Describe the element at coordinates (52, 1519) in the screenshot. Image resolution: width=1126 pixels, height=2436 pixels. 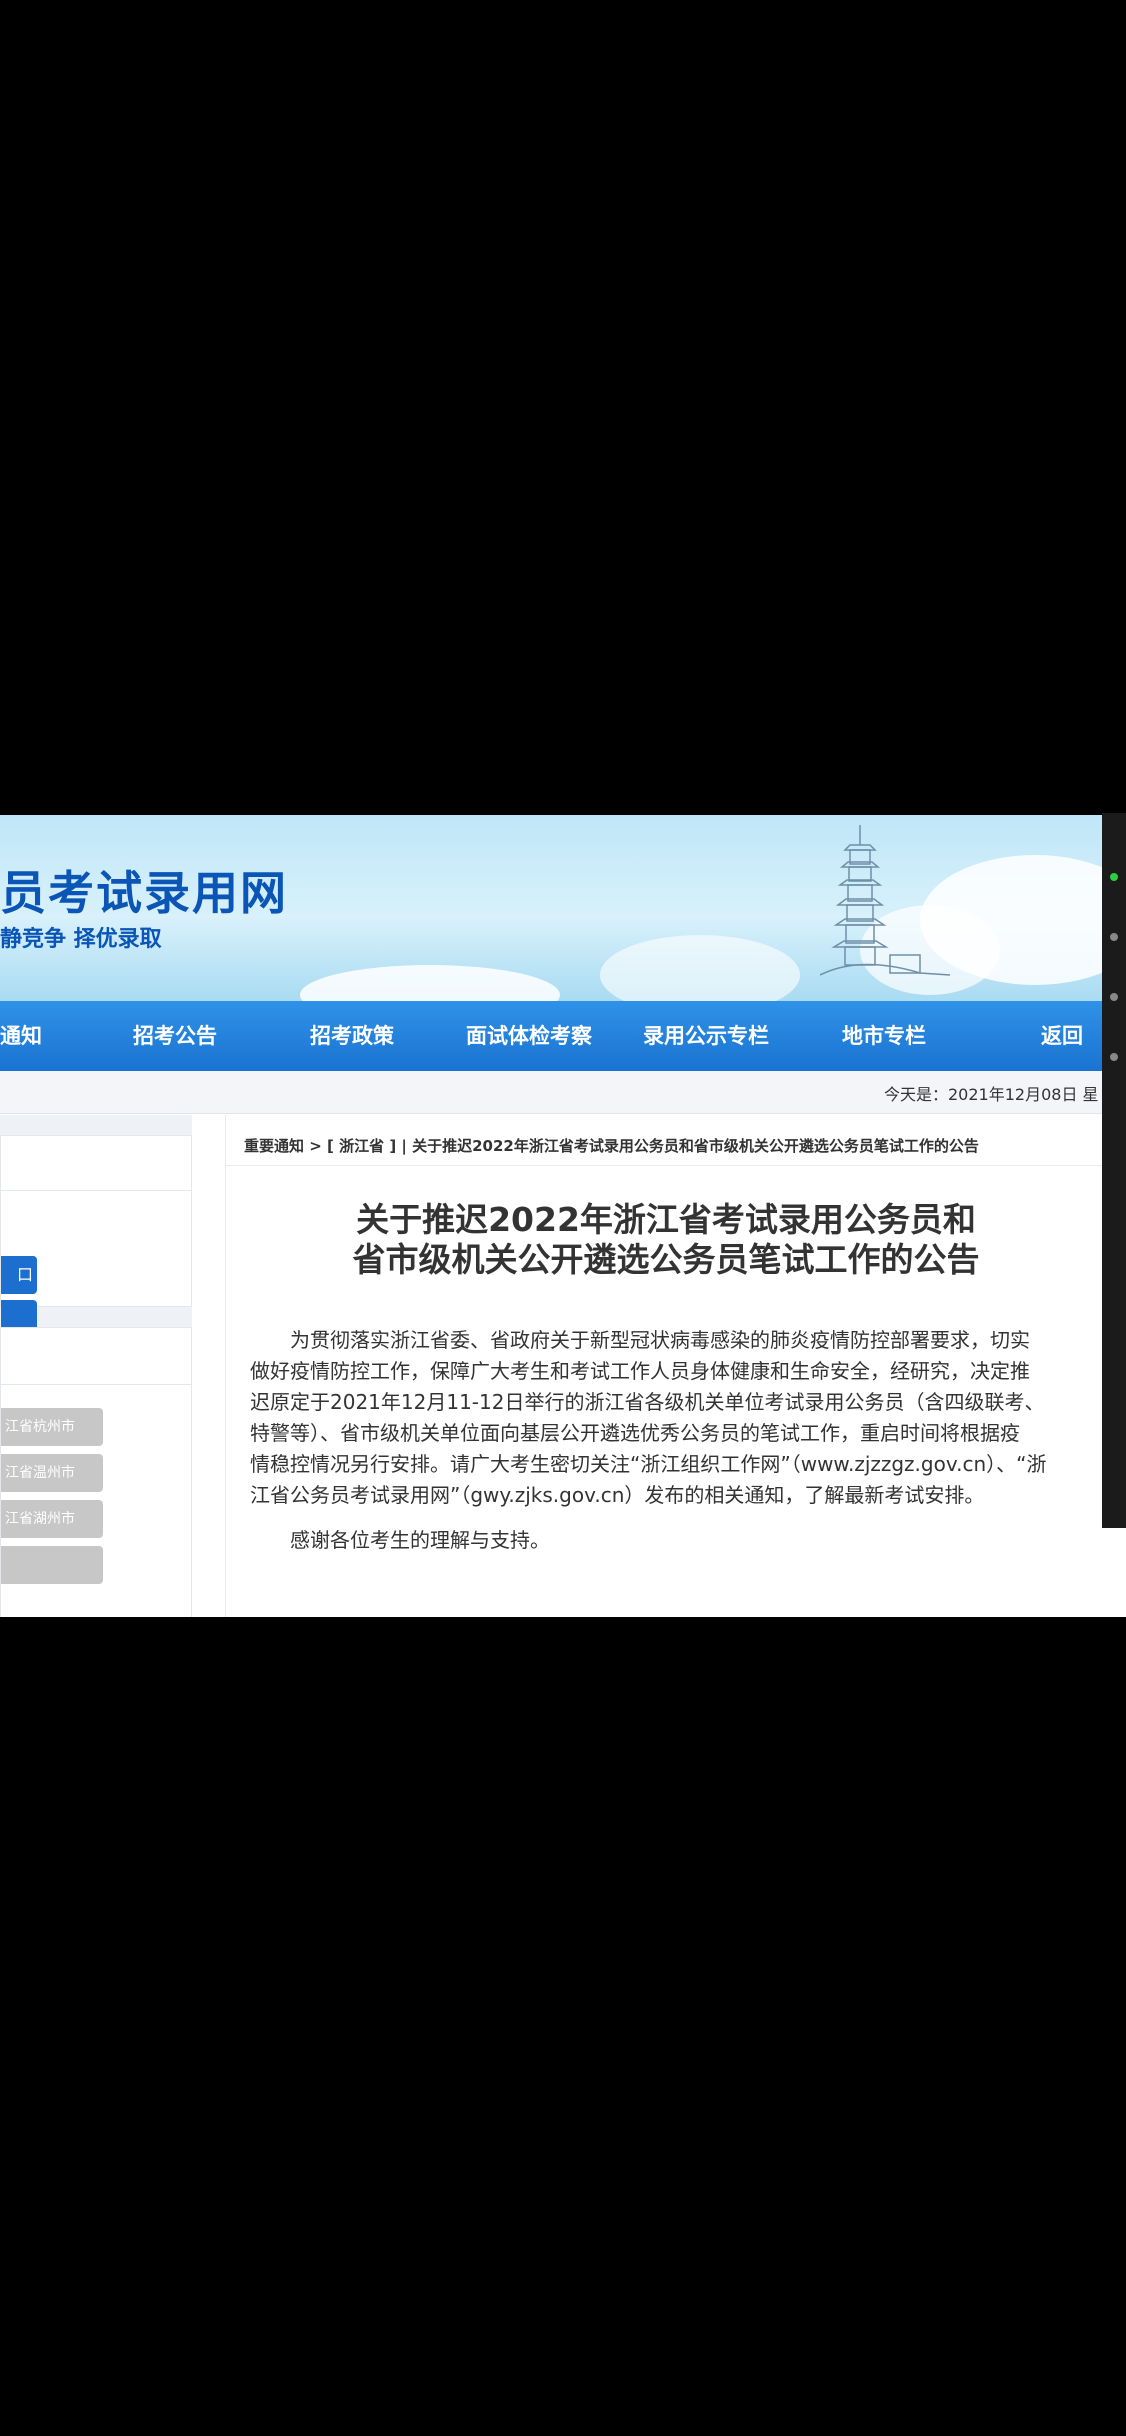
I see `city-link-huzhou: 江省湖州市` at that location.